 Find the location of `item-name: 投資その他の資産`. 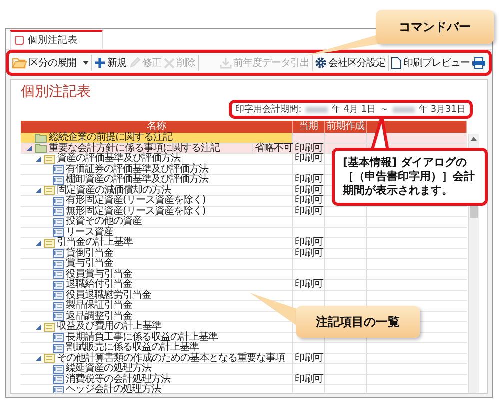

item-name: 投資その他の資産 is located at coordinates (104, 222).